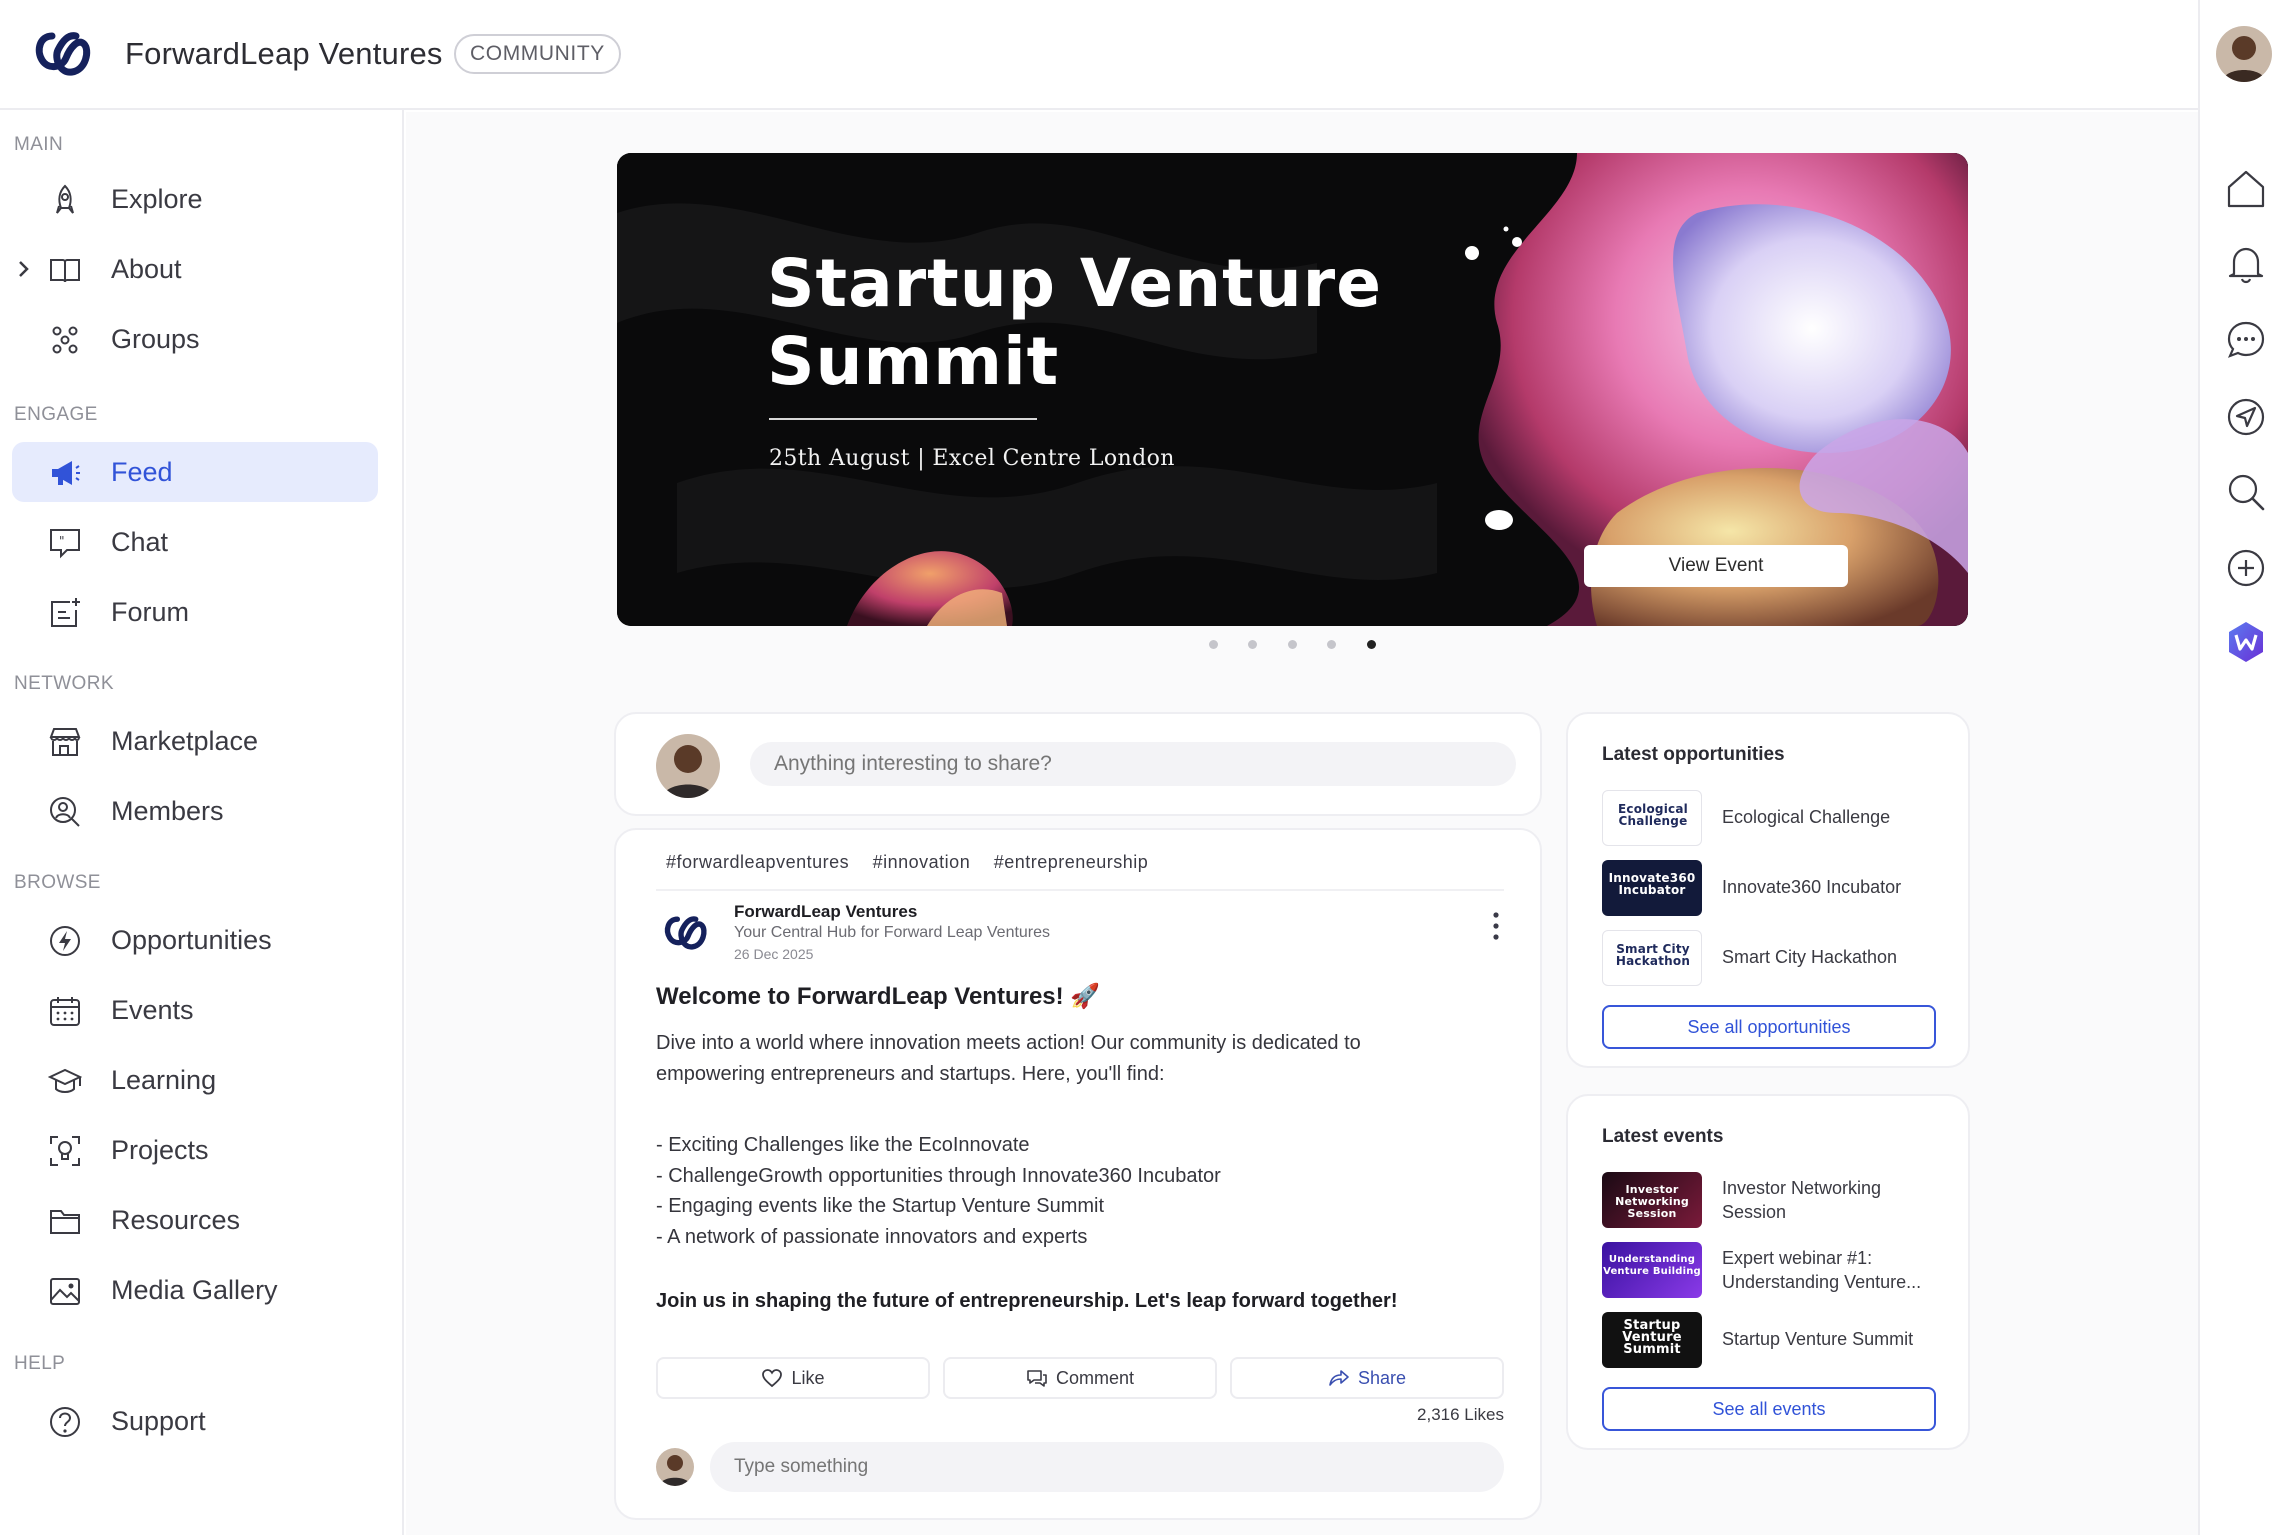 The height and width of the screenshot is (1535, 2290). I want to click on image-icon, so click(65, 1291).